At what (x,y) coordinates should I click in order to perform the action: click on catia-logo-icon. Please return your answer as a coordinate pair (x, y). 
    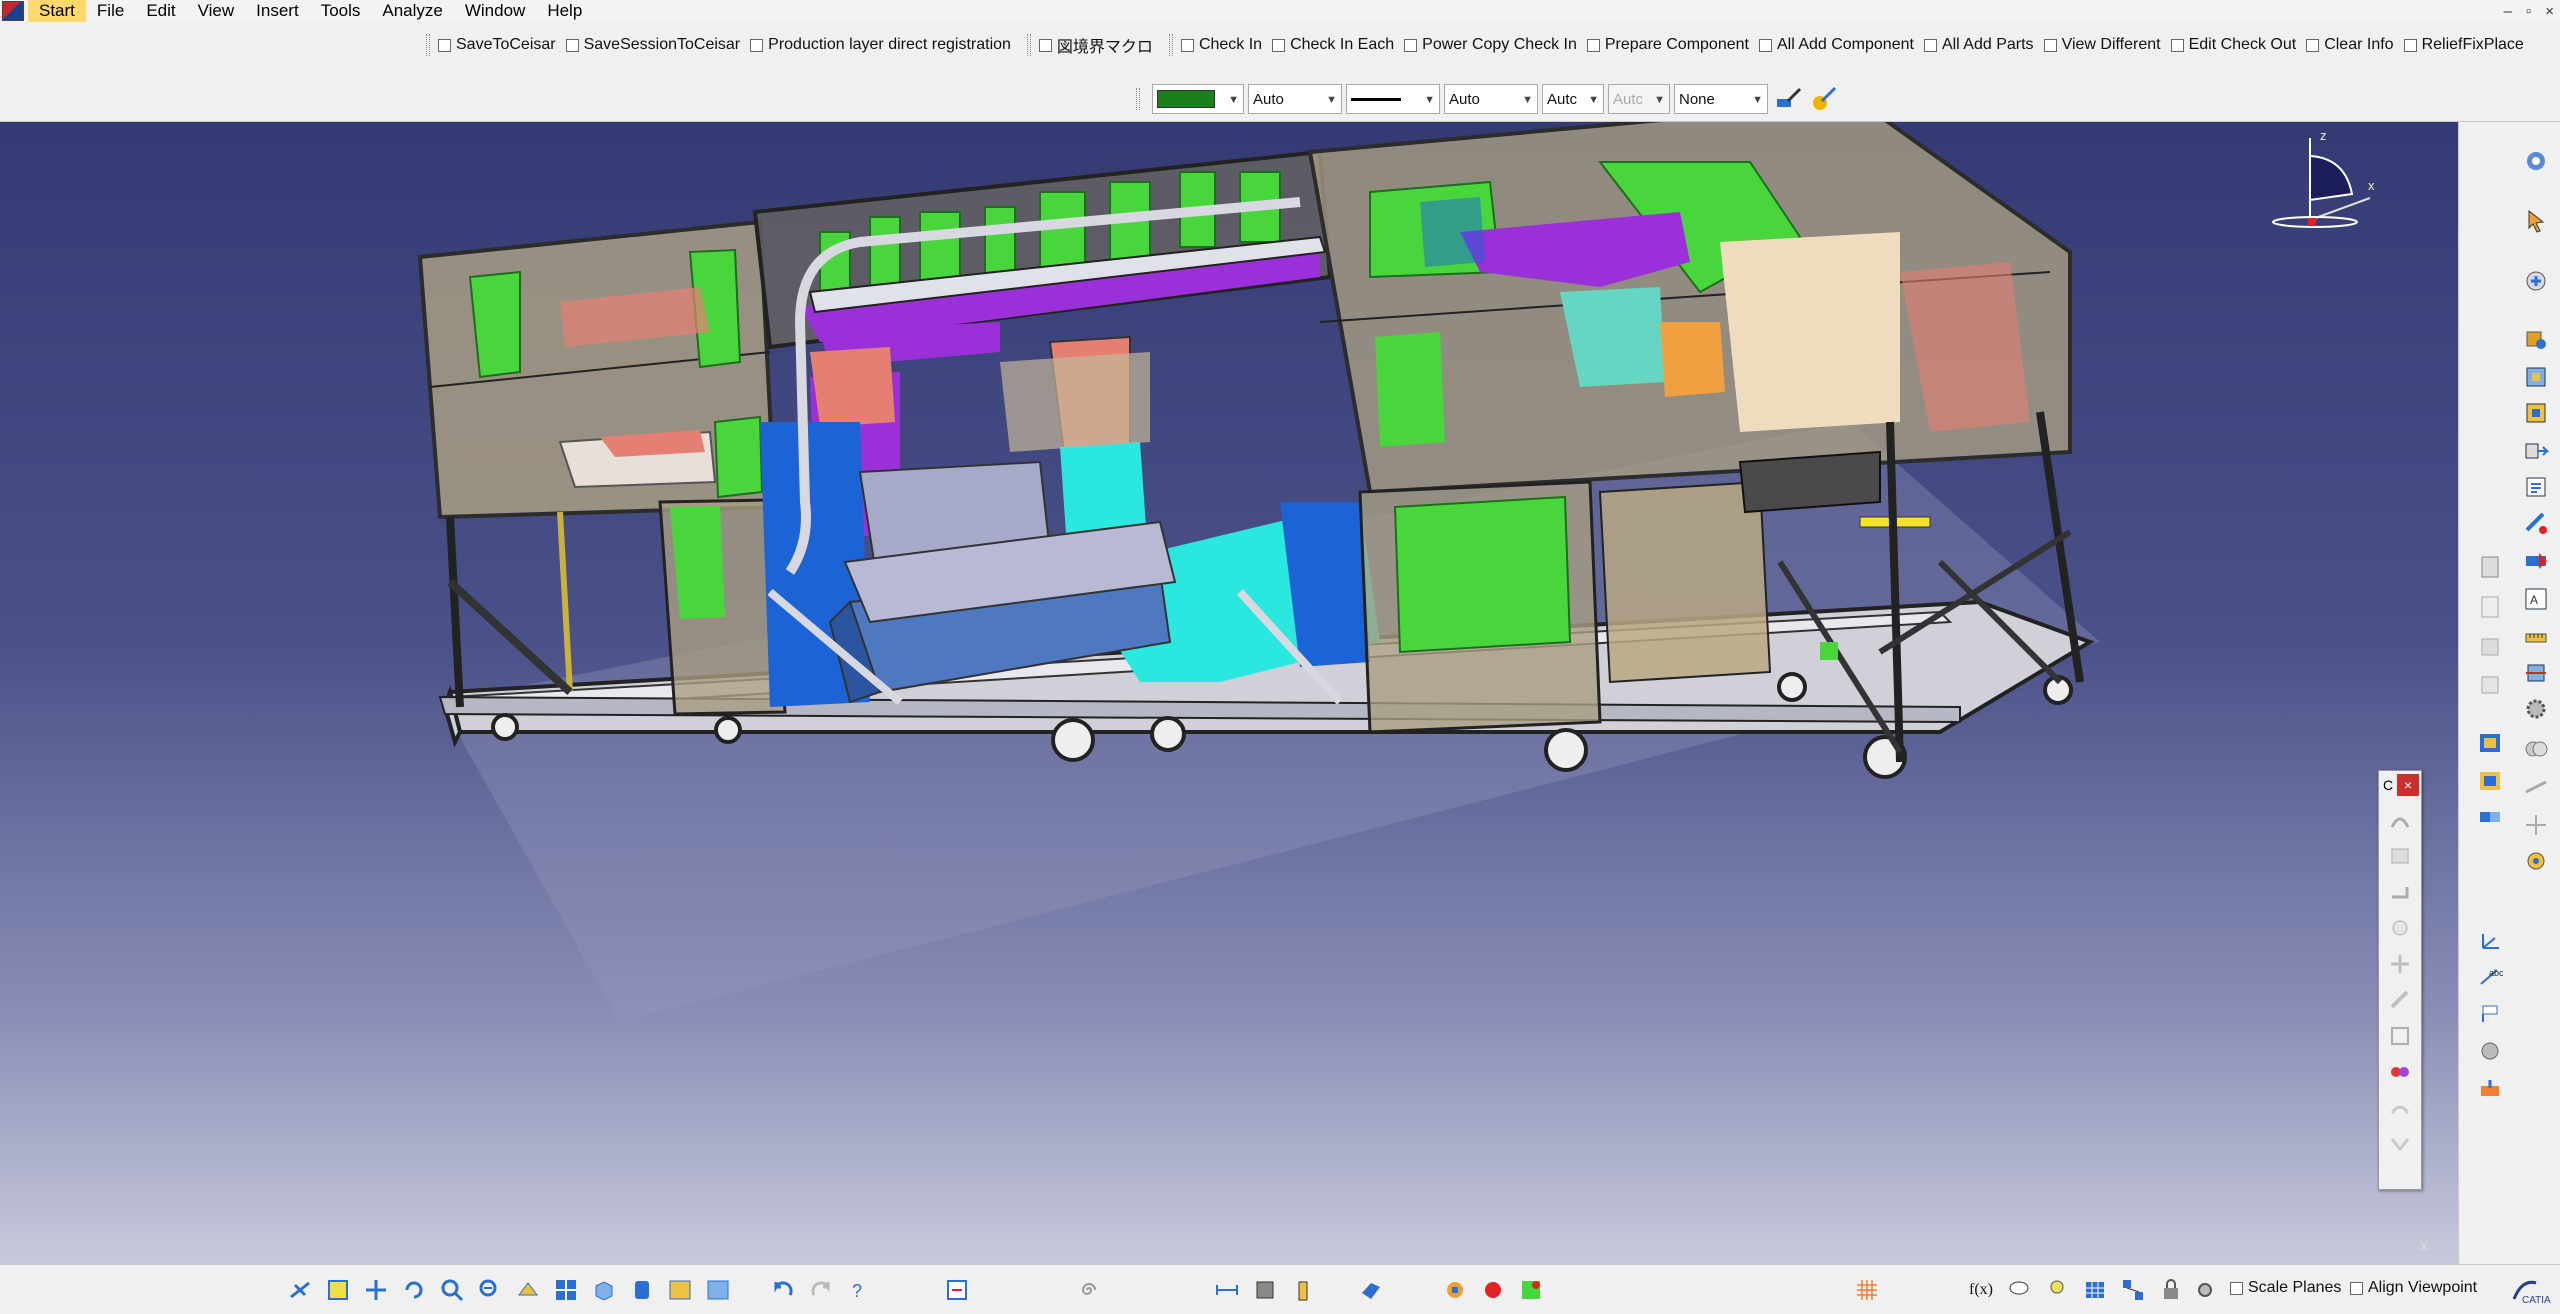
    Looking at the image, I should click on (13, 11).